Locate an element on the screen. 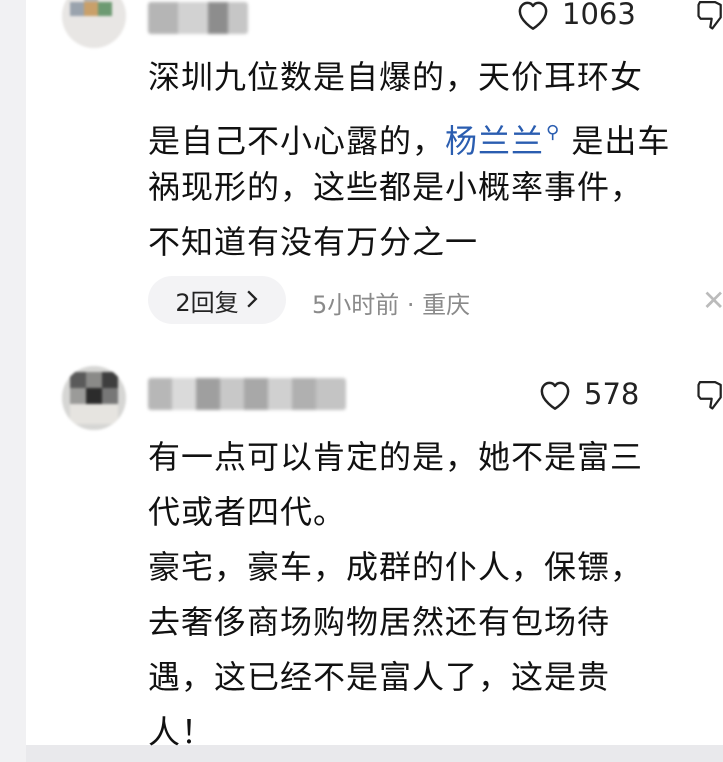 This screenshot has width=723, height=762. comment-line-tail: 是出车 is located at coordinates (615, 141).